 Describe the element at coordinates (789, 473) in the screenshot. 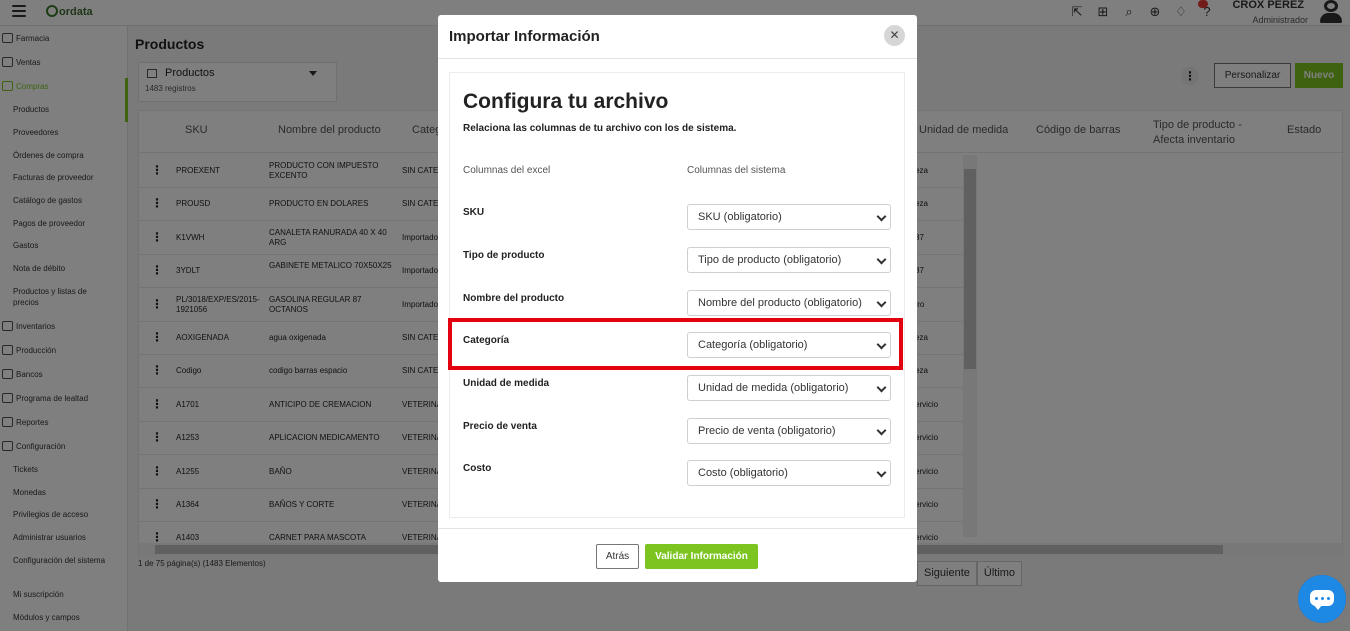

I see `column-mapping-select: Costo (obligatorio)` at that location.